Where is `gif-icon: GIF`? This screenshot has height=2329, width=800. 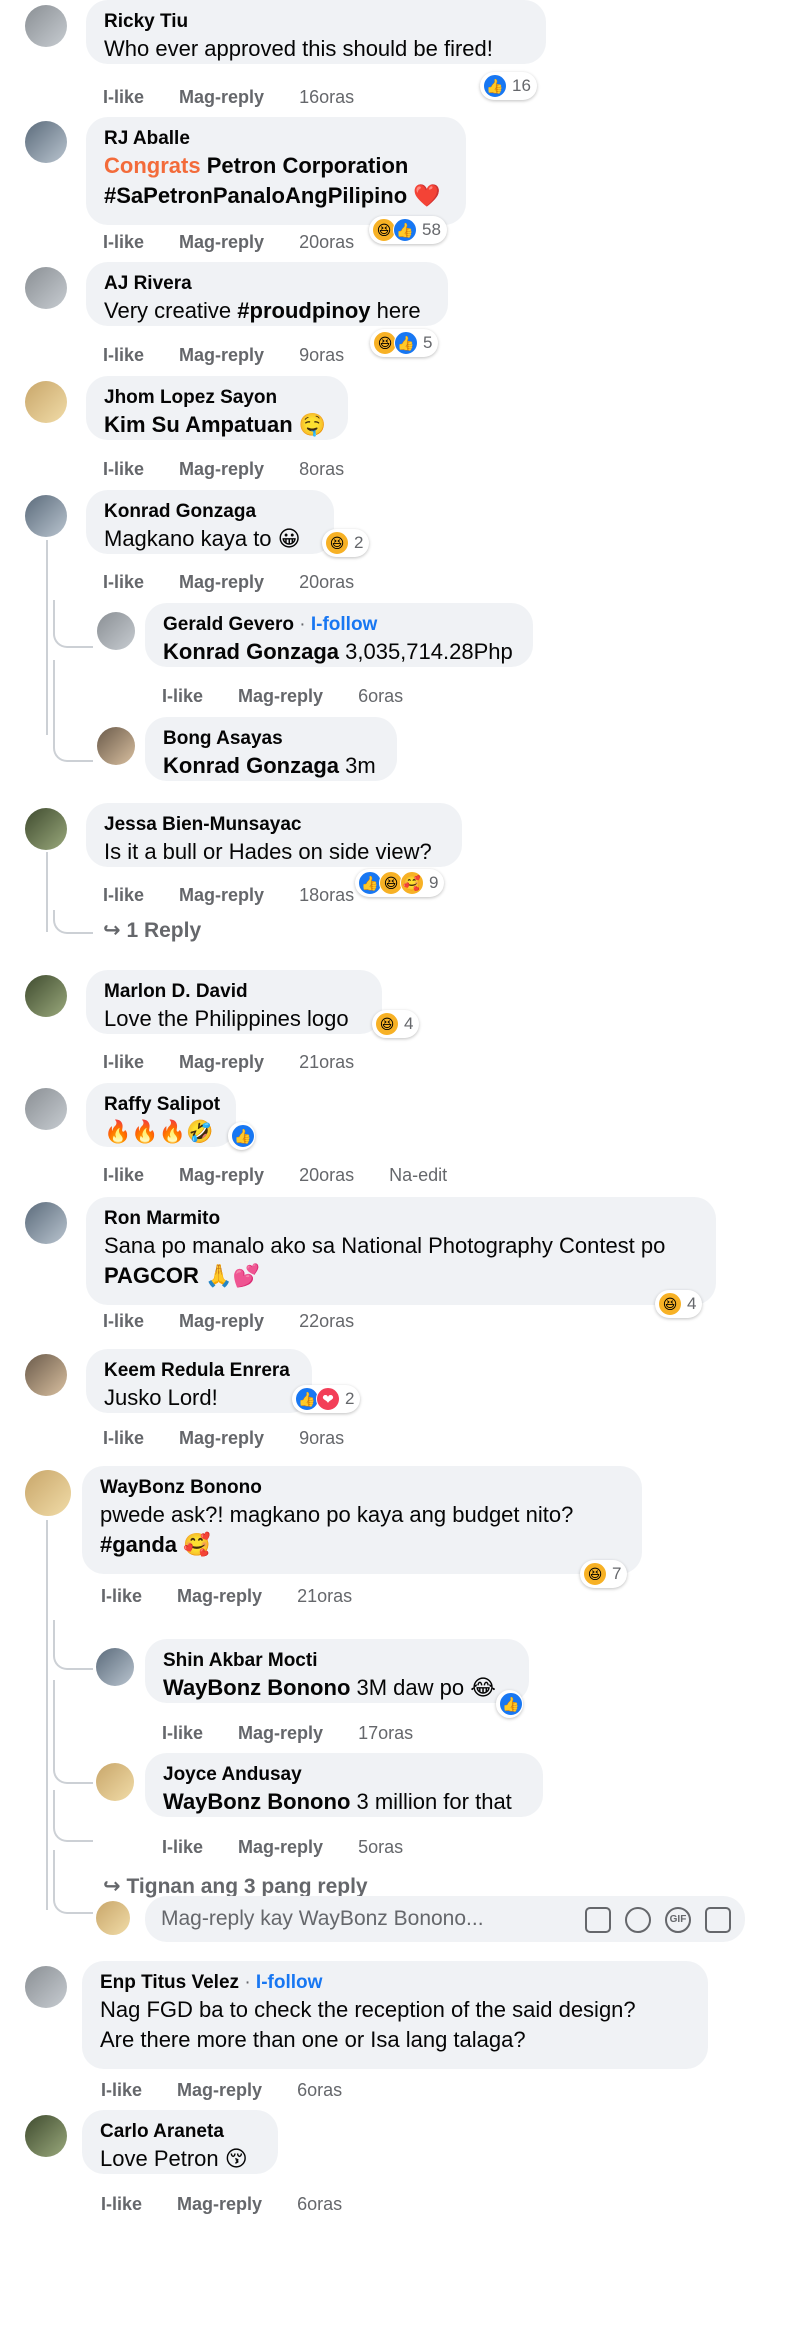 gif-icon: GIF is located at coordinates (678, 1920).